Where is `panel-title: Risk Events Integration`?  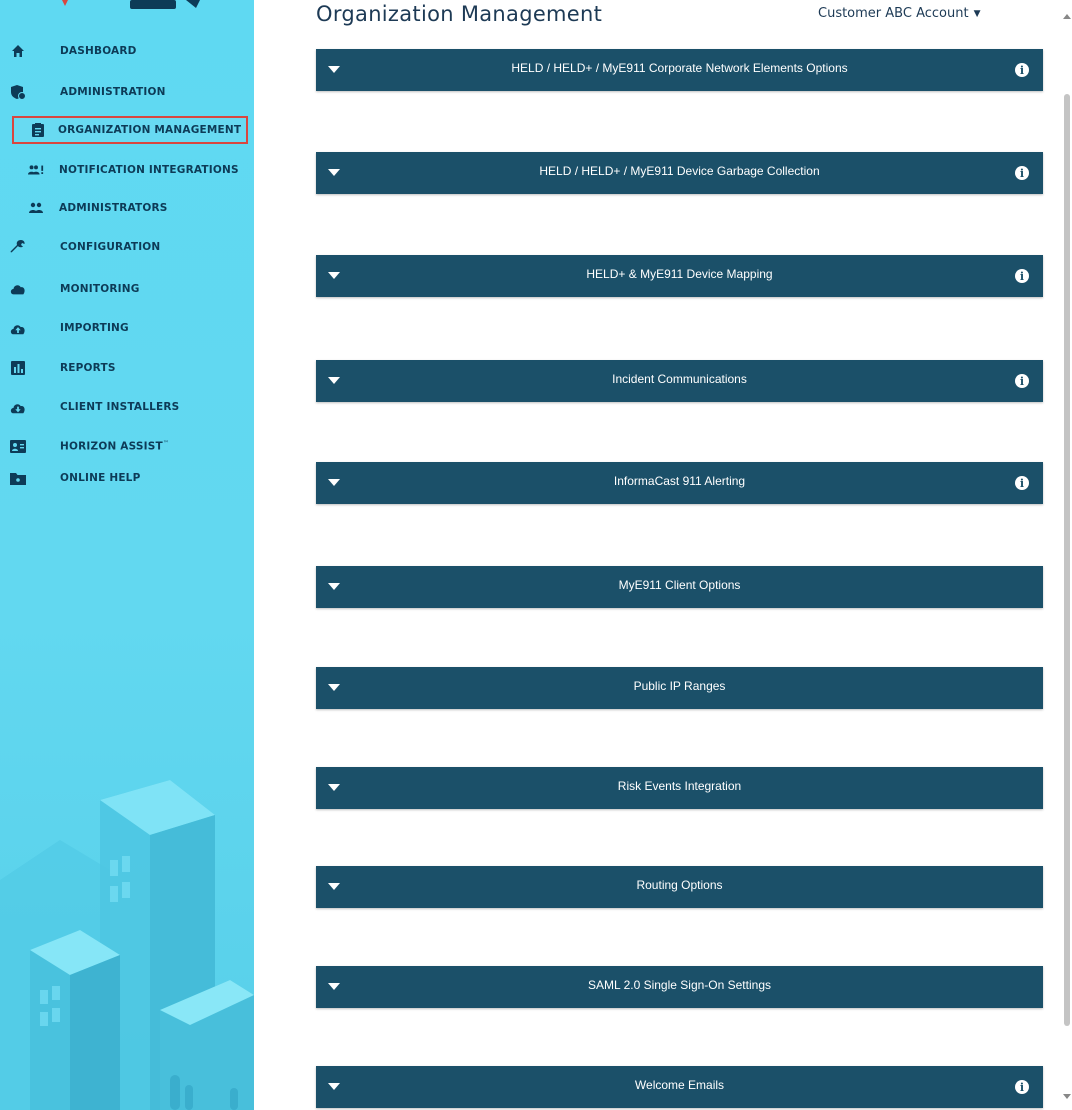 panel-title: Risk Events Integration is located at coordinates (679, 786).